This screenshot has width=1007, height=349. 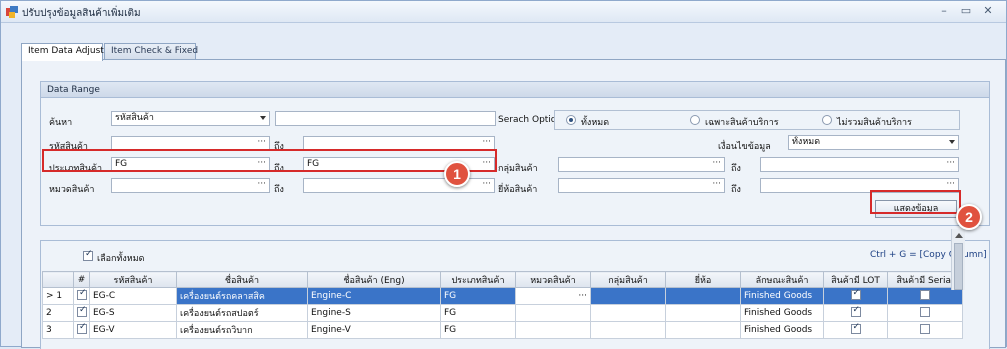 I want to click on column-header: ประเภทสินค้า, so click(x=478, y=279).